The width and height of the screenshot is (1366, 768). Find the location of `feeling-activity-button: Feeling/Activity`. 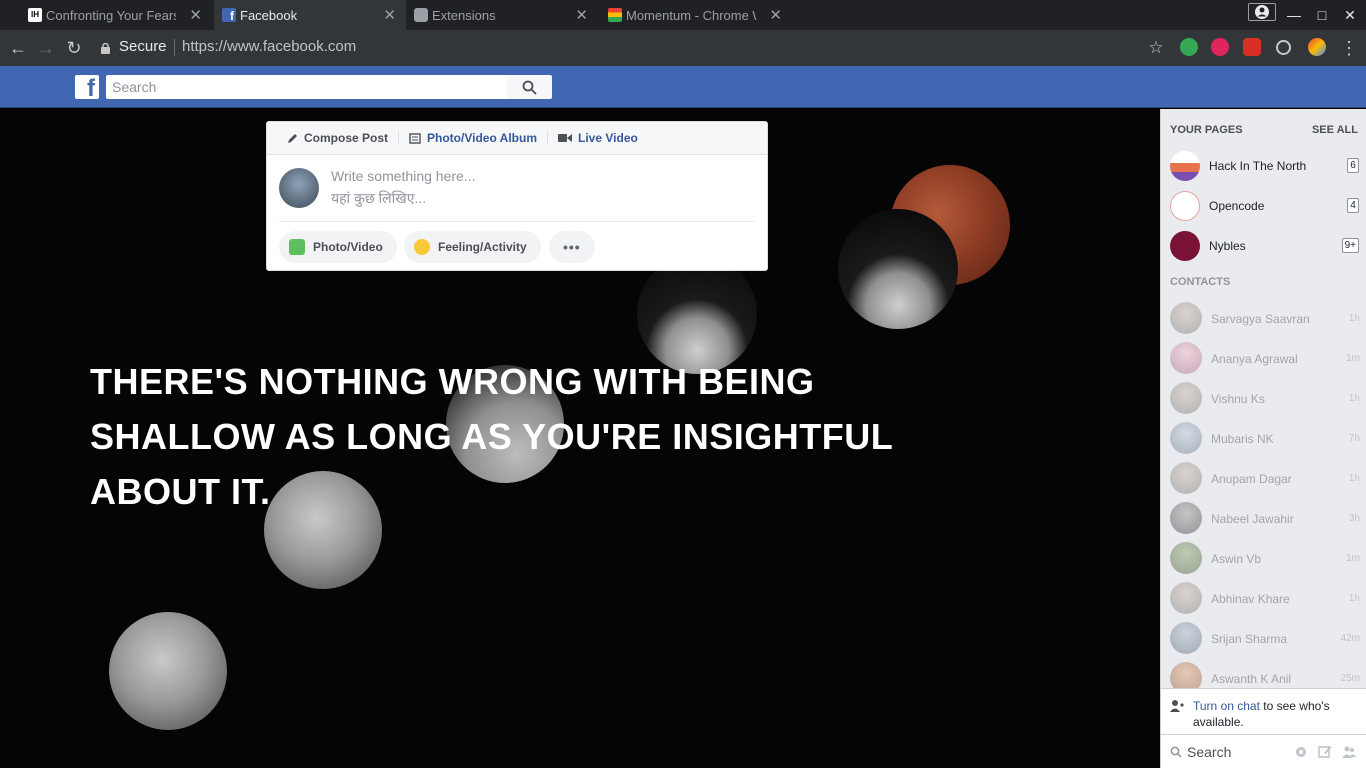

feeling-activity-button: Feeling/Activity is located at coordinates (472, 247).